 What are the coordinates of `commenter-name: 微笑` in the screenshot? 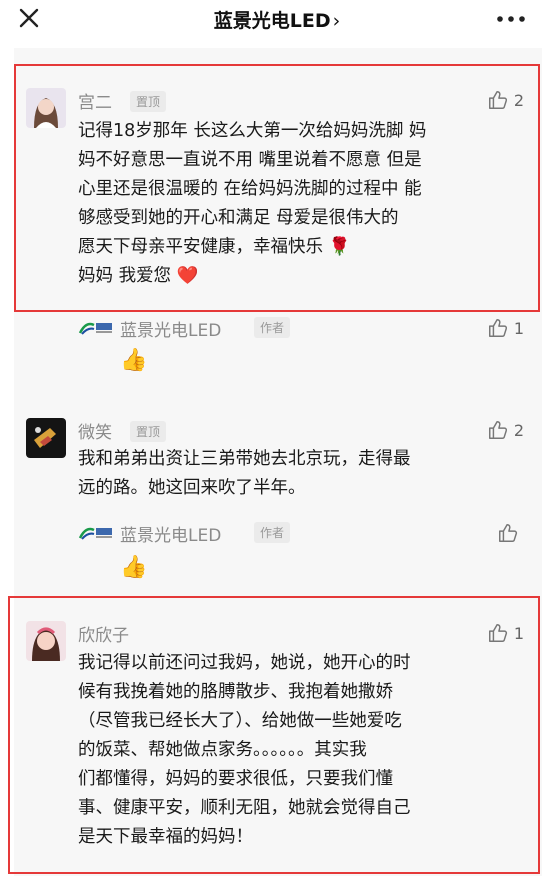 It's located at (95, 430).